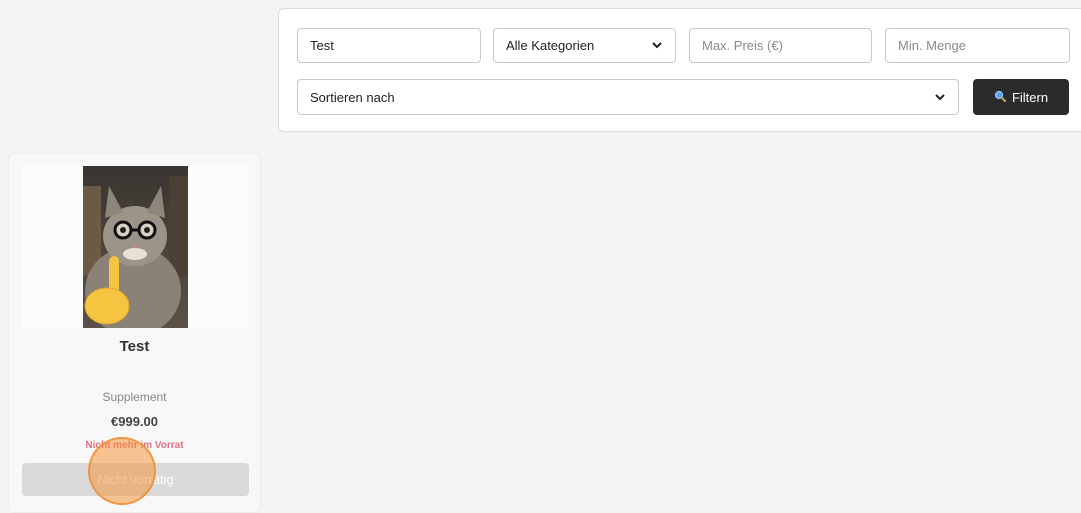 The image size is (1081, 513). I want to click on product-image, so click(135, 247).